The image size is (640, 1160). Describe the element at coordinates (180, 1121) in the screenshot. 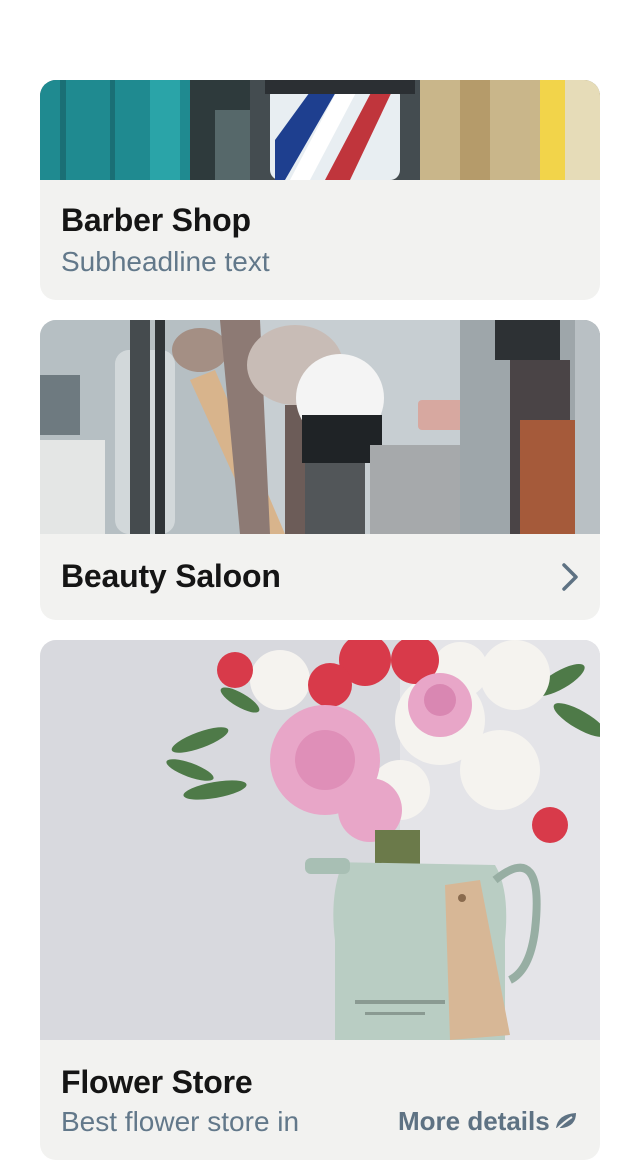

I see `card-subtitle: Best flower store in` at that location.